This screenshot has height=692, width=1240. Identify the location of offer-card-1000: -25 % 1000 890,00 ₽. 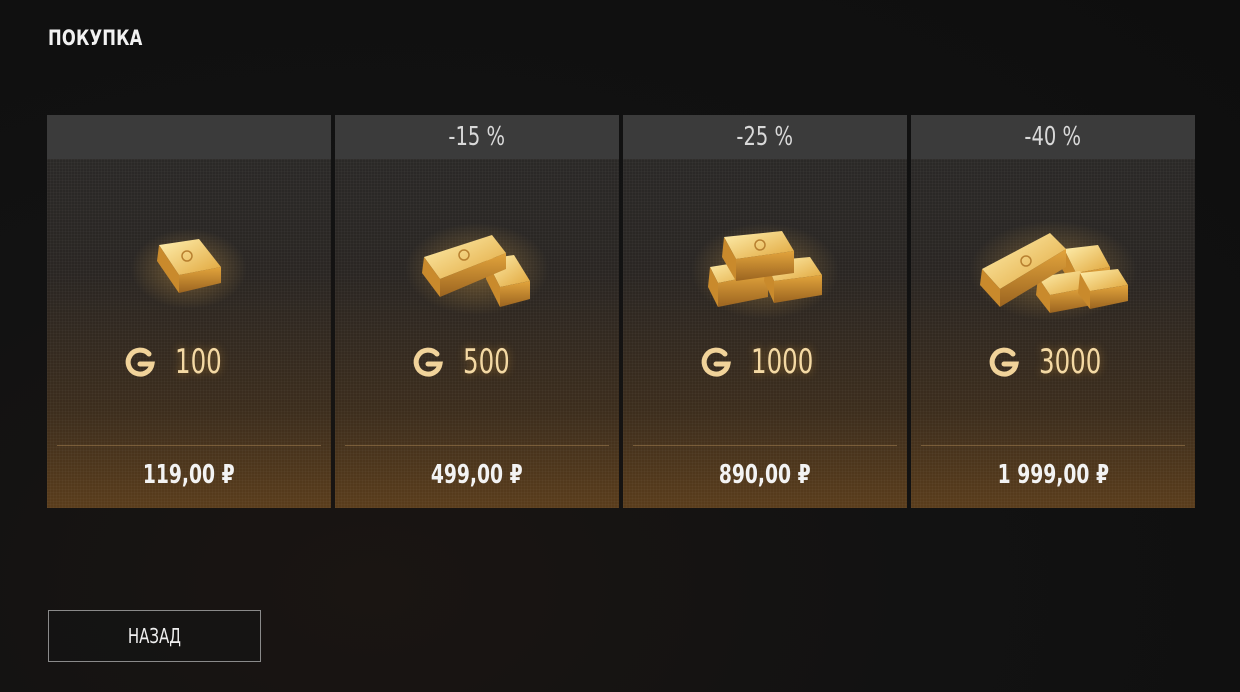
(765, 311).